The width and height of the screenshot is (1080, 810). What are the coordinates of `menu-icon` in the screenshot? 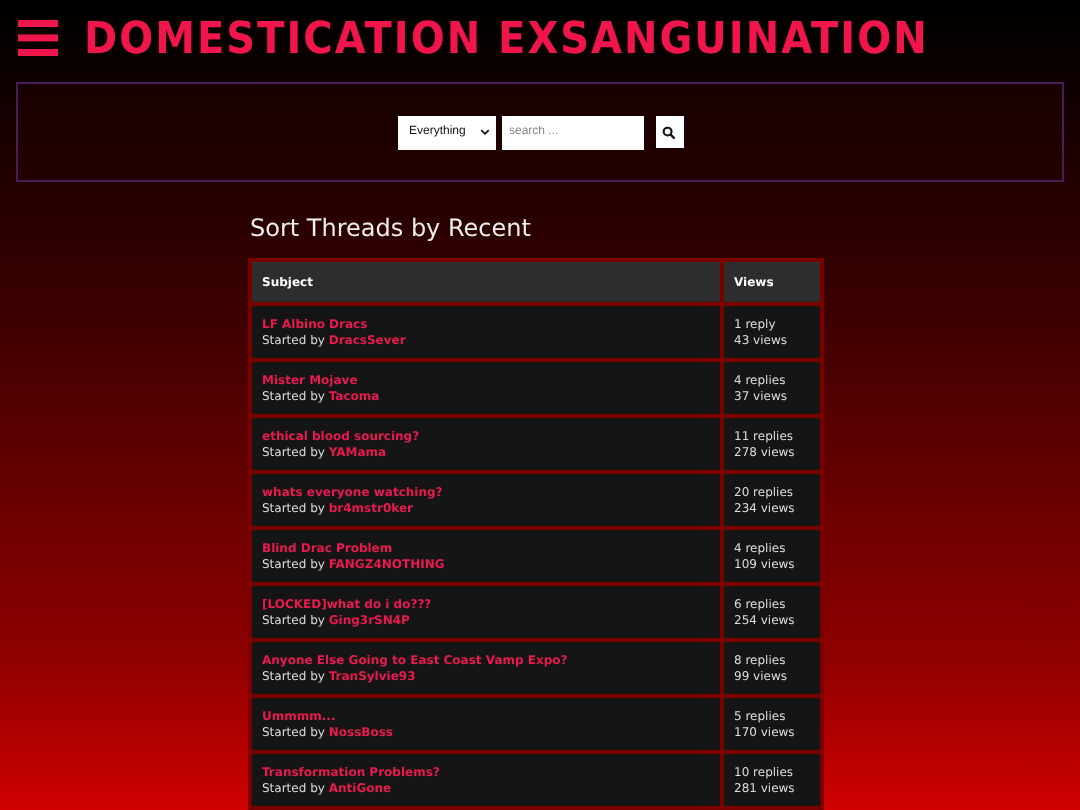 It's located at (38, 38).